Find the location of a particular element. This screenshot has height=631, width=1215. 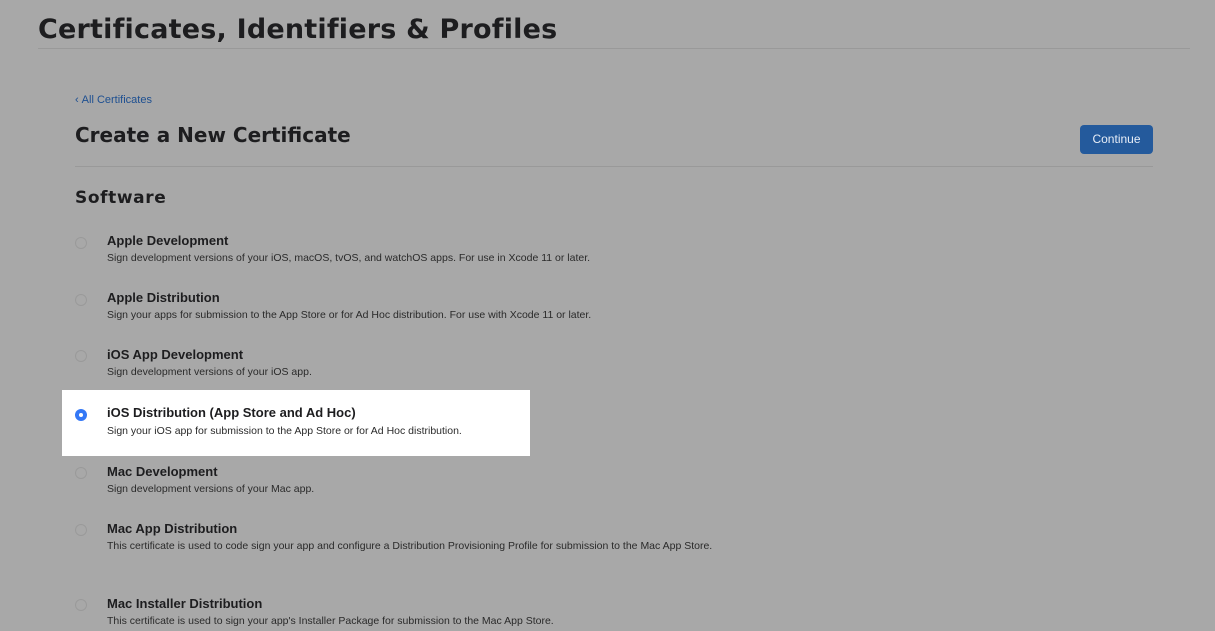

continue-button: Continue is located at coordinates (1116, 139).